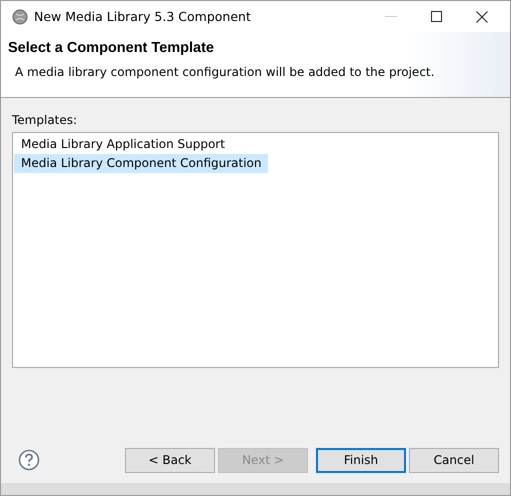 The image size is (511, 496). Describe the element at coordinates (45, 120) in the screenshot. I see `templates-label: Templates:` at that location.